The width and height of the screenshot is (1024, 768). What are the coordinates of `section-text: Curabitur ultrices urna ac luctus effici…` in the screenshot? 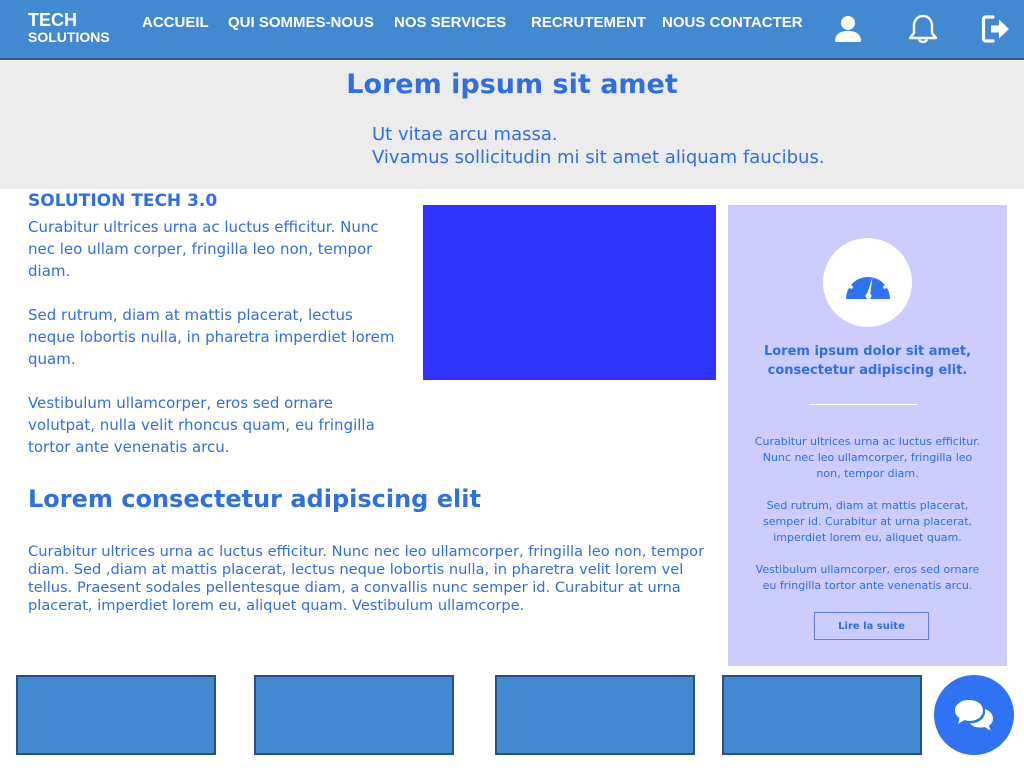 It's located at (366, 578).